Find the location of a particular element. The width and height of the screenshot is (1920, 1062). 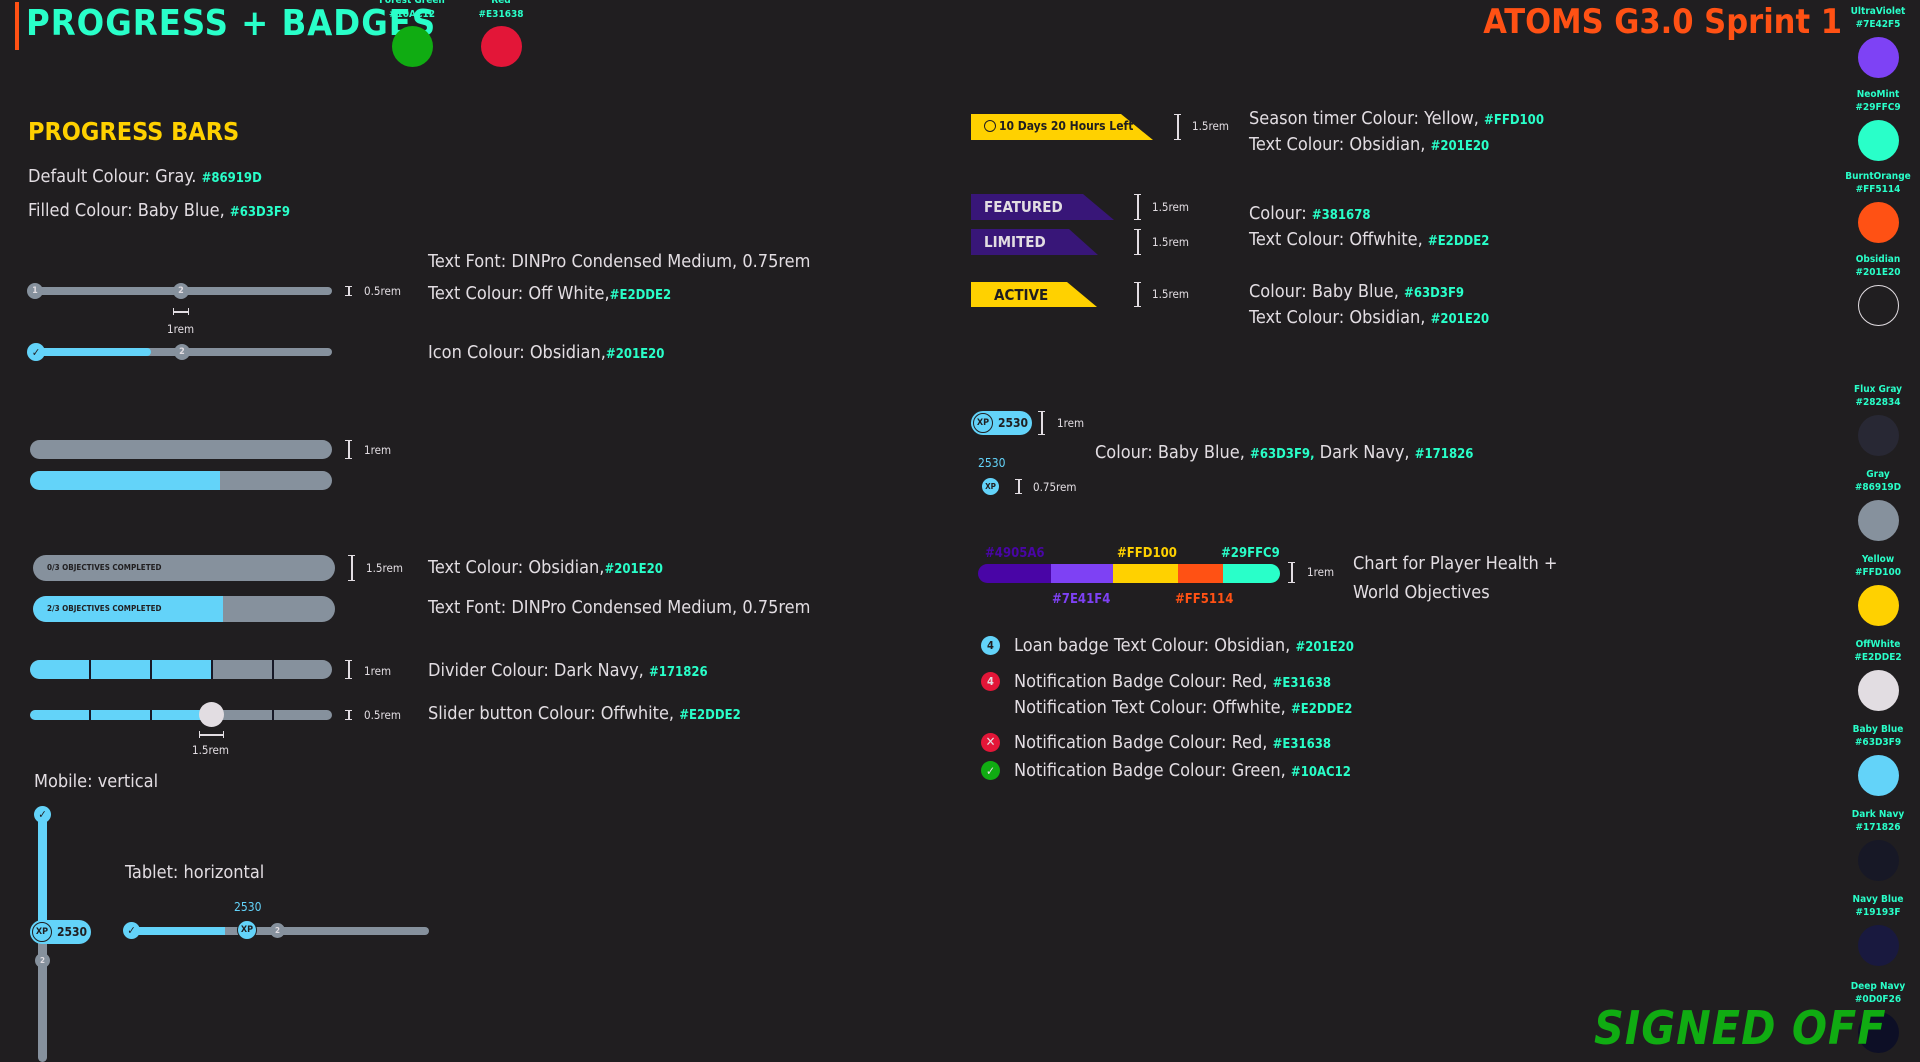

section-heading-progress: PROGRESS BARS is located at coordinates (134, 131).